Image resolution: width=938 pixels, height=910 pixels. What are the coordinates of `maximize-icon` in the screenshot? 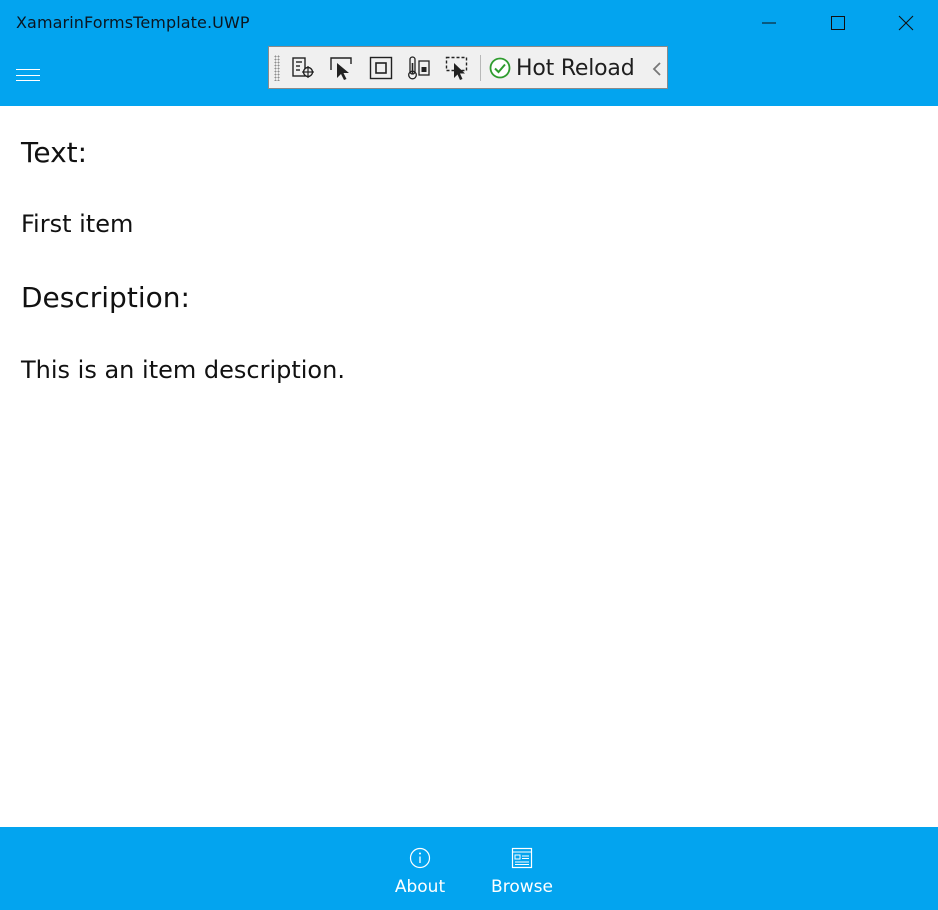 It's located at (838, 23).